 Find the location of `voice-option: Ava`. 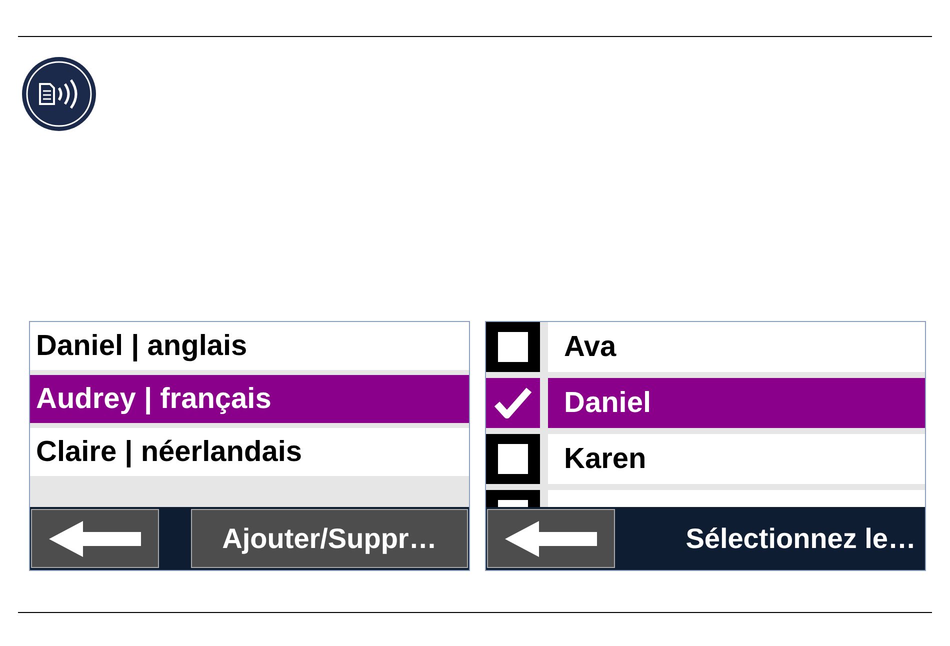

voice-option: Ava is located at coordinates (736, 347).